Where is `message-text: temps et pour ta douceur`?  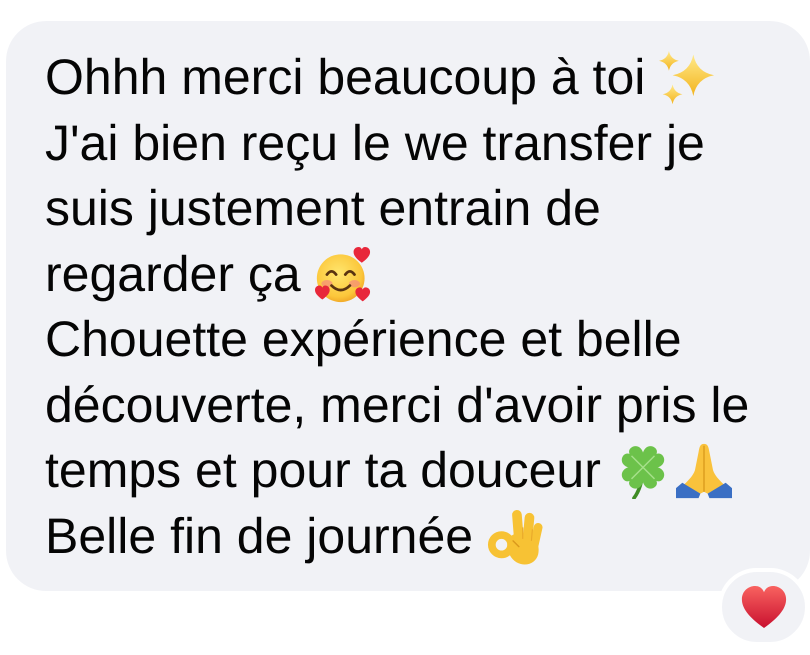
message-text: temps et pour ta douceur is located at coordinates (323, 470).